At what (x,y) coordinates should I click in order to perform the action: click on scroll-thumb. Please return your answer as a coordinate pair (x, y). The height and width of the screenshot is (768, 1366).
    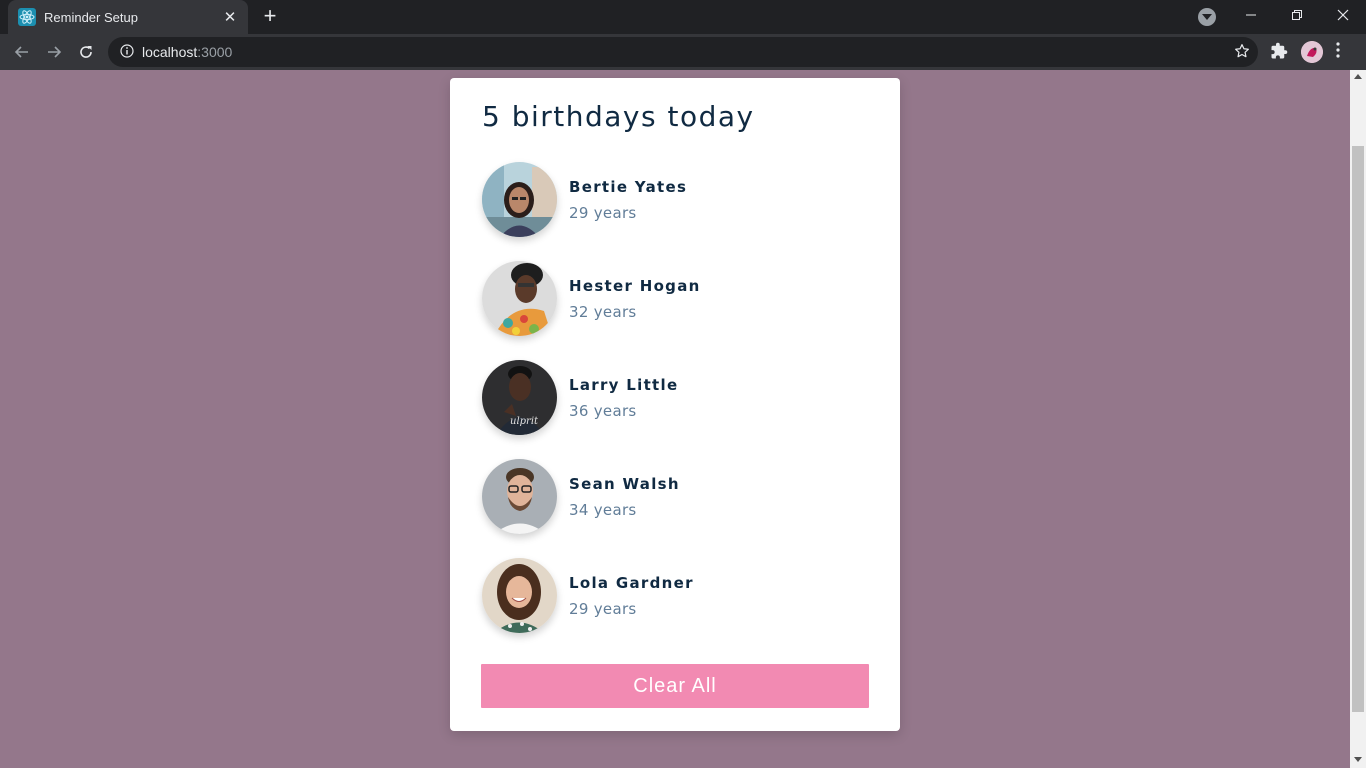
    Looking at the image, I should click on (1358, 429).